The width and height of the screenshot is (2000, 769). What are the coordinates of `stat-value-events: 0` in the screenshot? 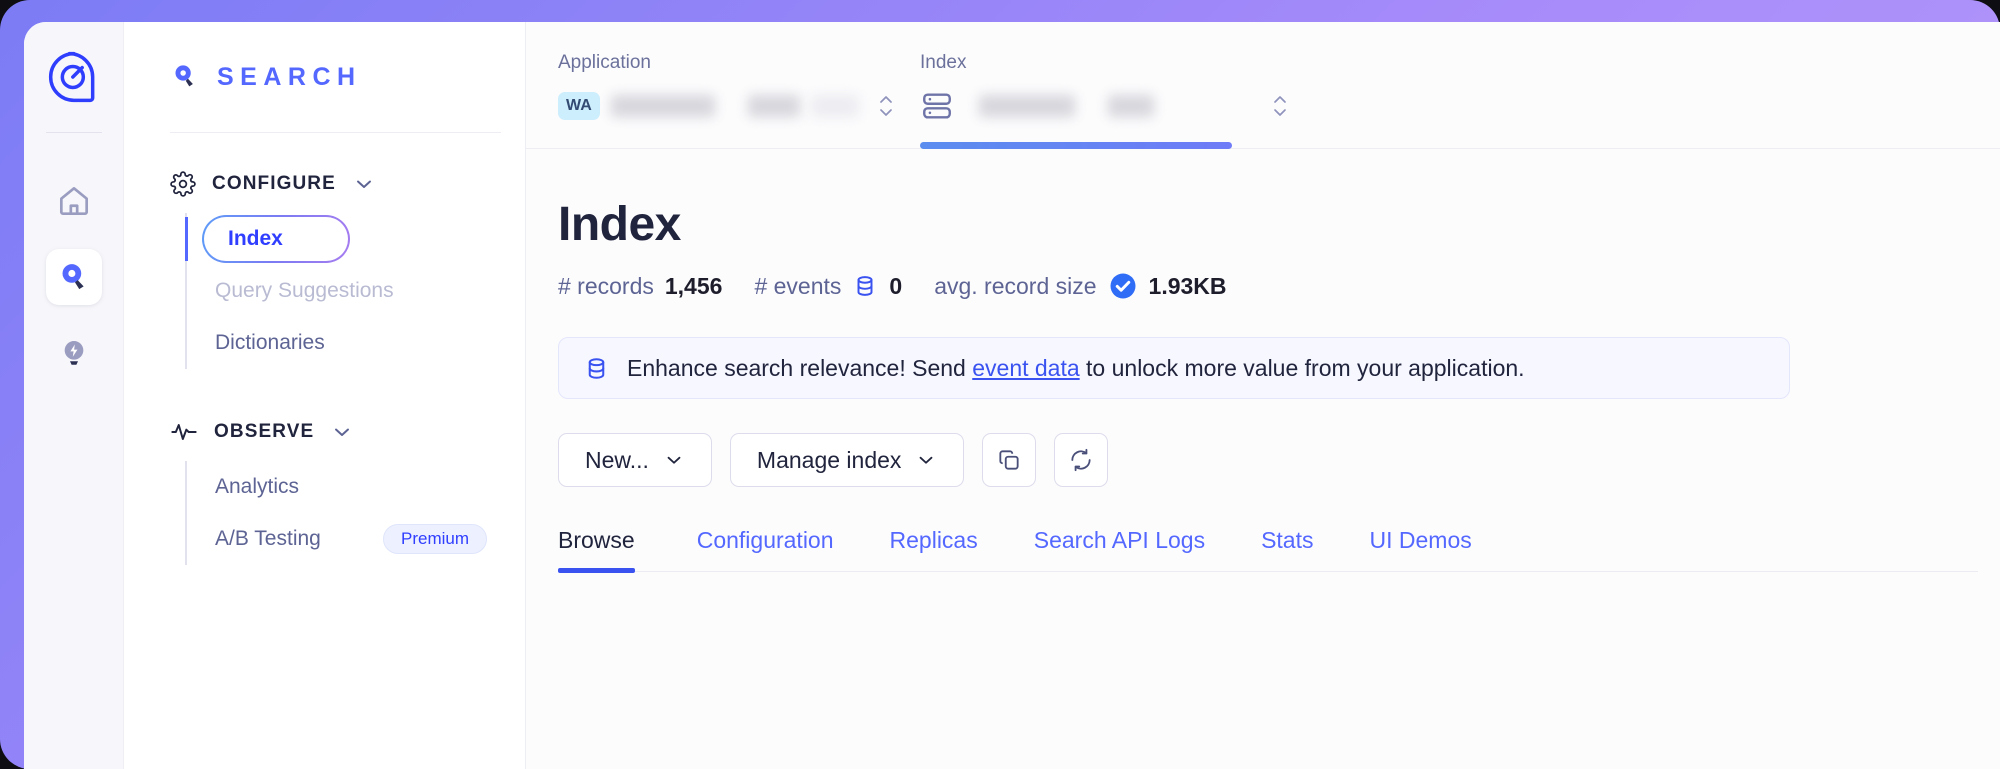 It's located at (896, 285).